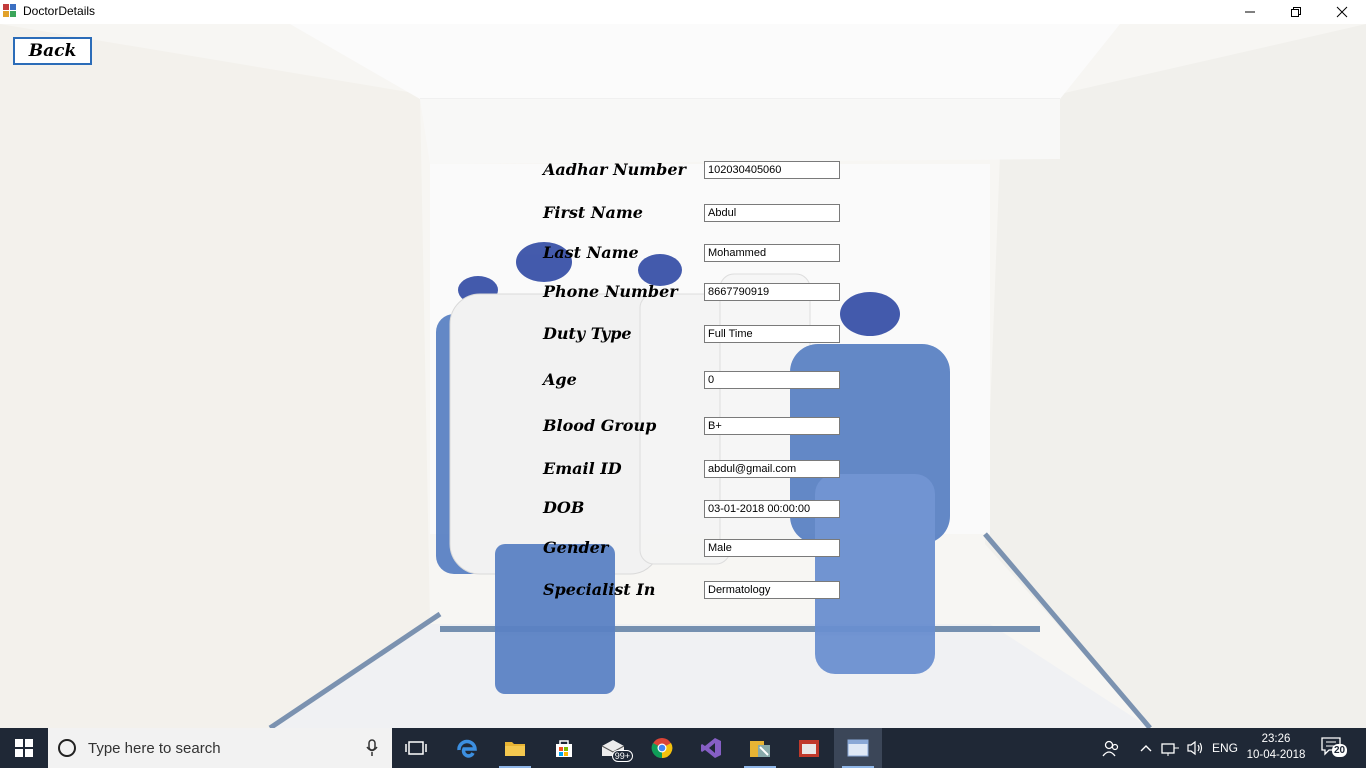 The height and width of the screenshot is (768, 1366). I want to click on minimize-button, so click(1250, 12).